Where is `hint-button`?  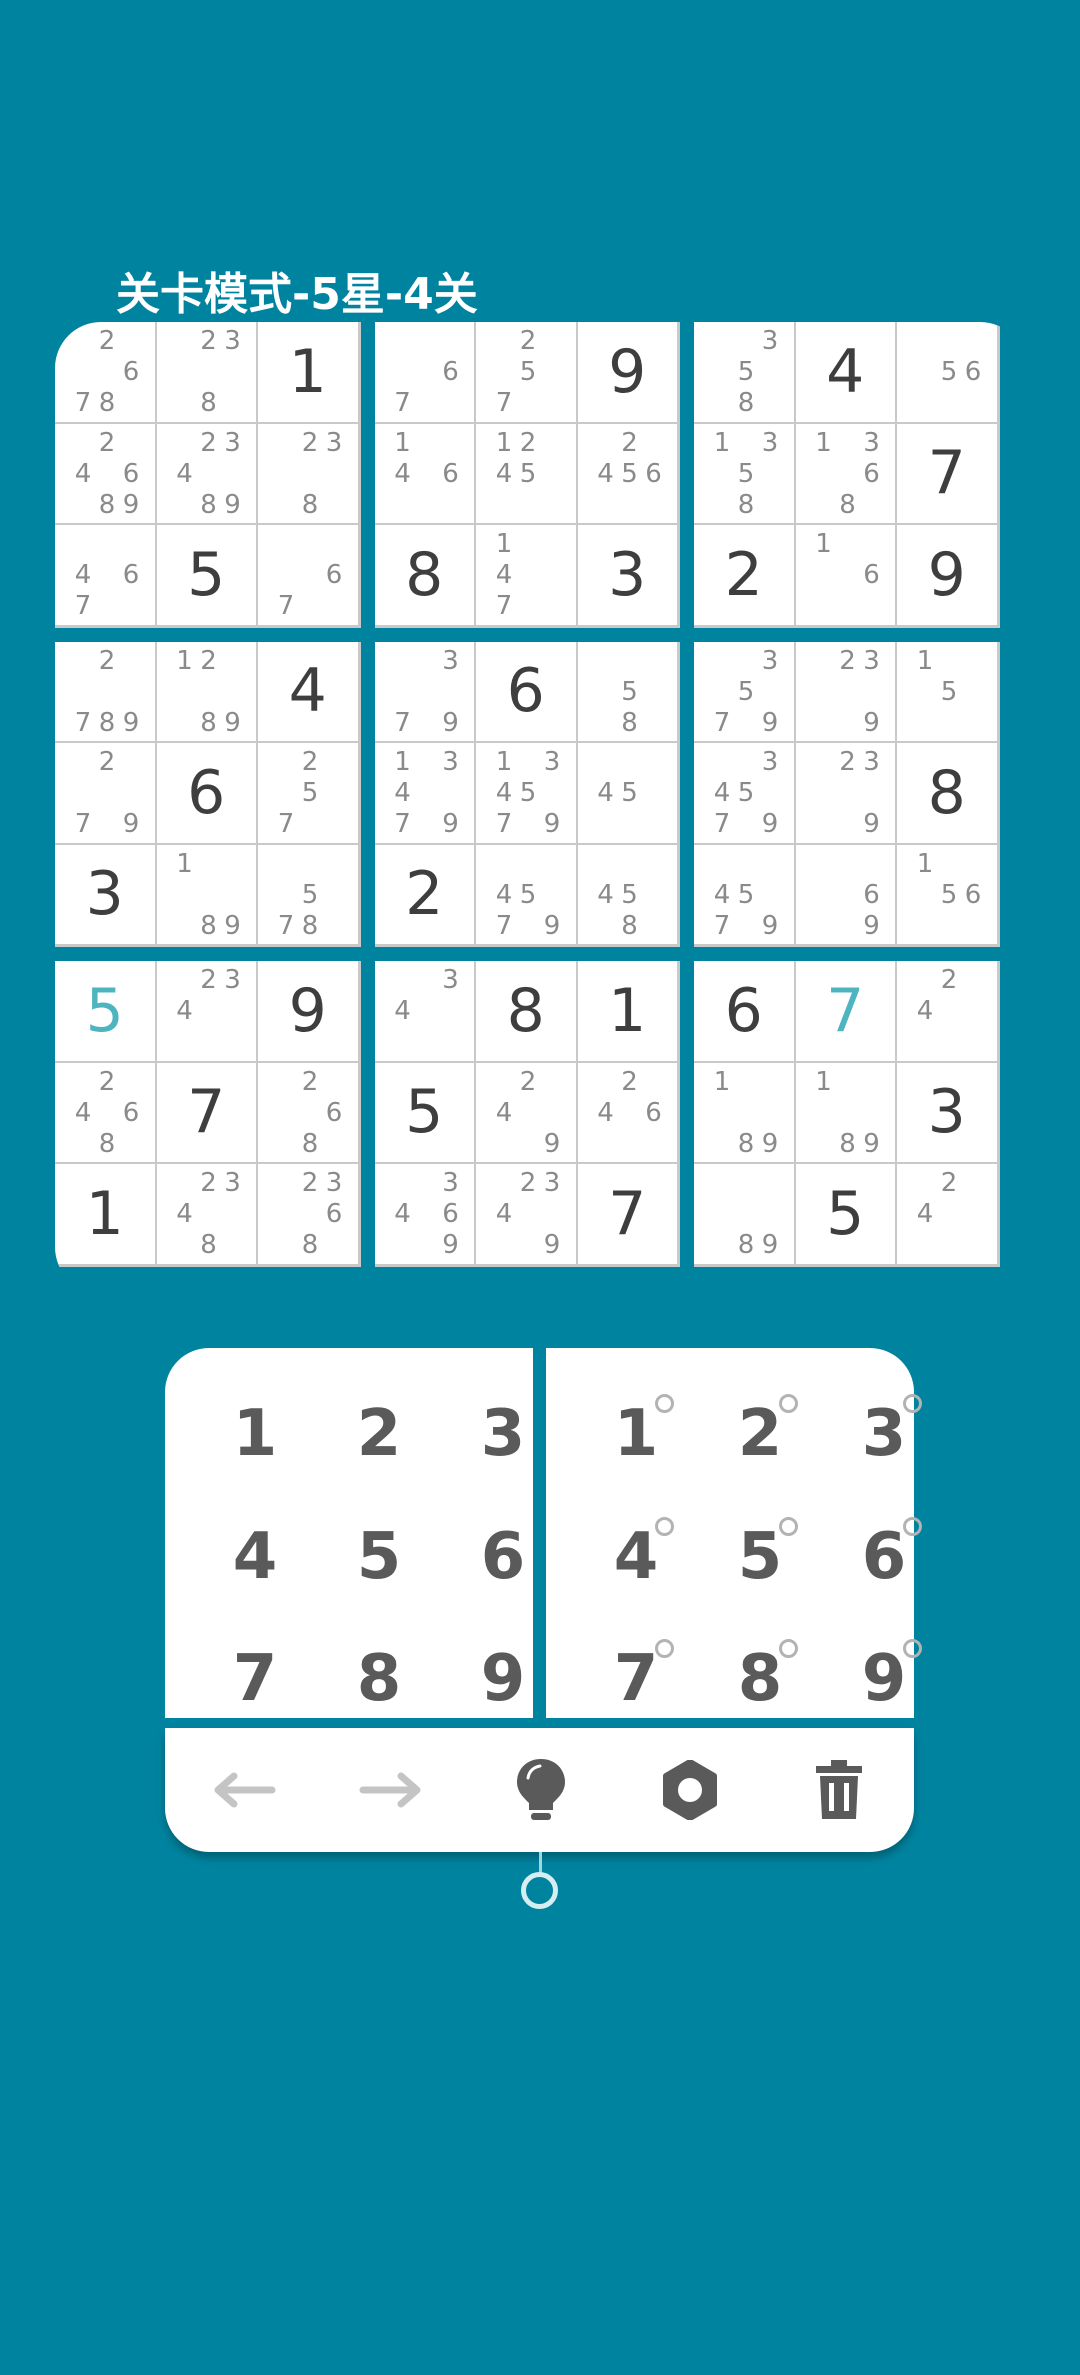 hint-button is located at coordinates (541, 1790).